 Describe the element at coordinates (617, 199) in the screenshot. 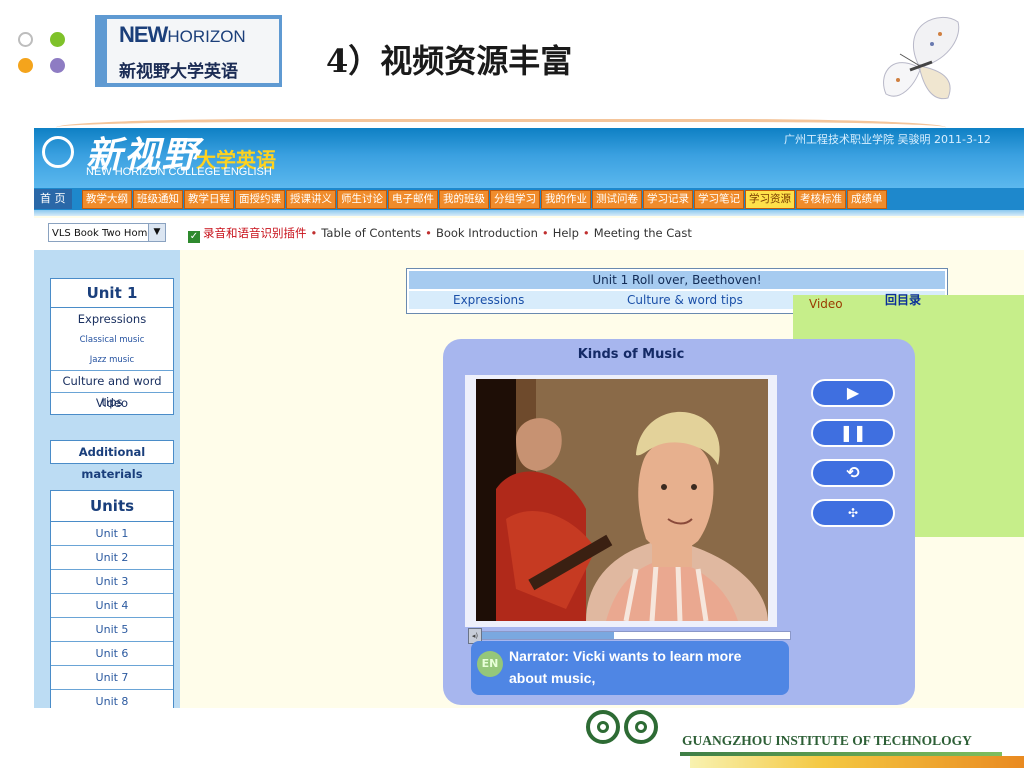

I see `nav-item: 测试问卷` at that location.